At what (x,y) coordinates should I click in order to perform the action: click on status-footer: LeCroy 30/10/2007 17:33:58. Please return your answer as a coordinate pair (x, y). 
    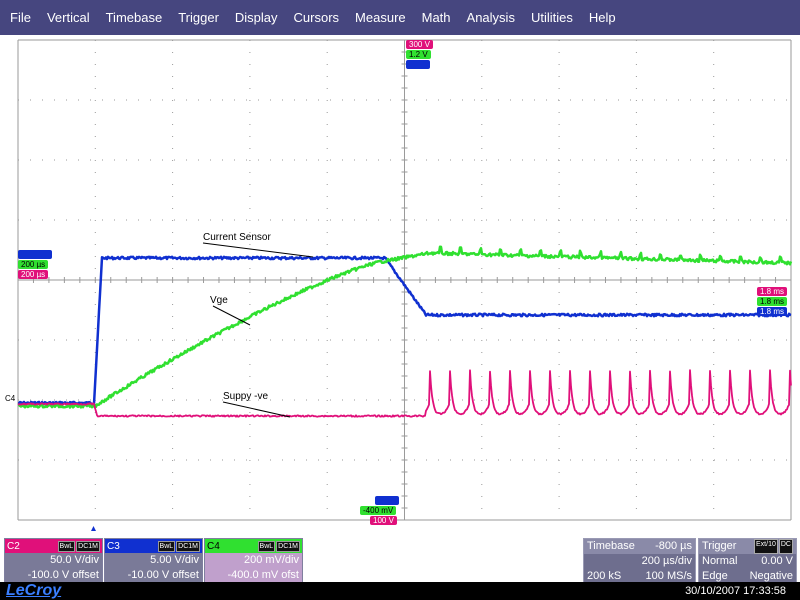
    Looking at the image, I should click on (400, 591).